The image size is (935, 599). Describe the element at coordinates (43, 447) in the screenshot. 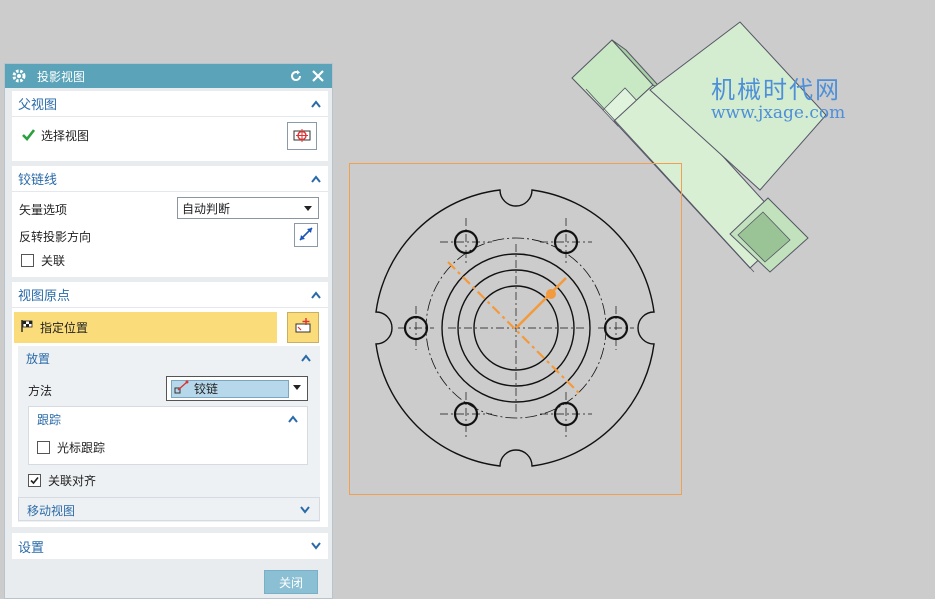

I see `cursor-tracking-checkbox` at that location.